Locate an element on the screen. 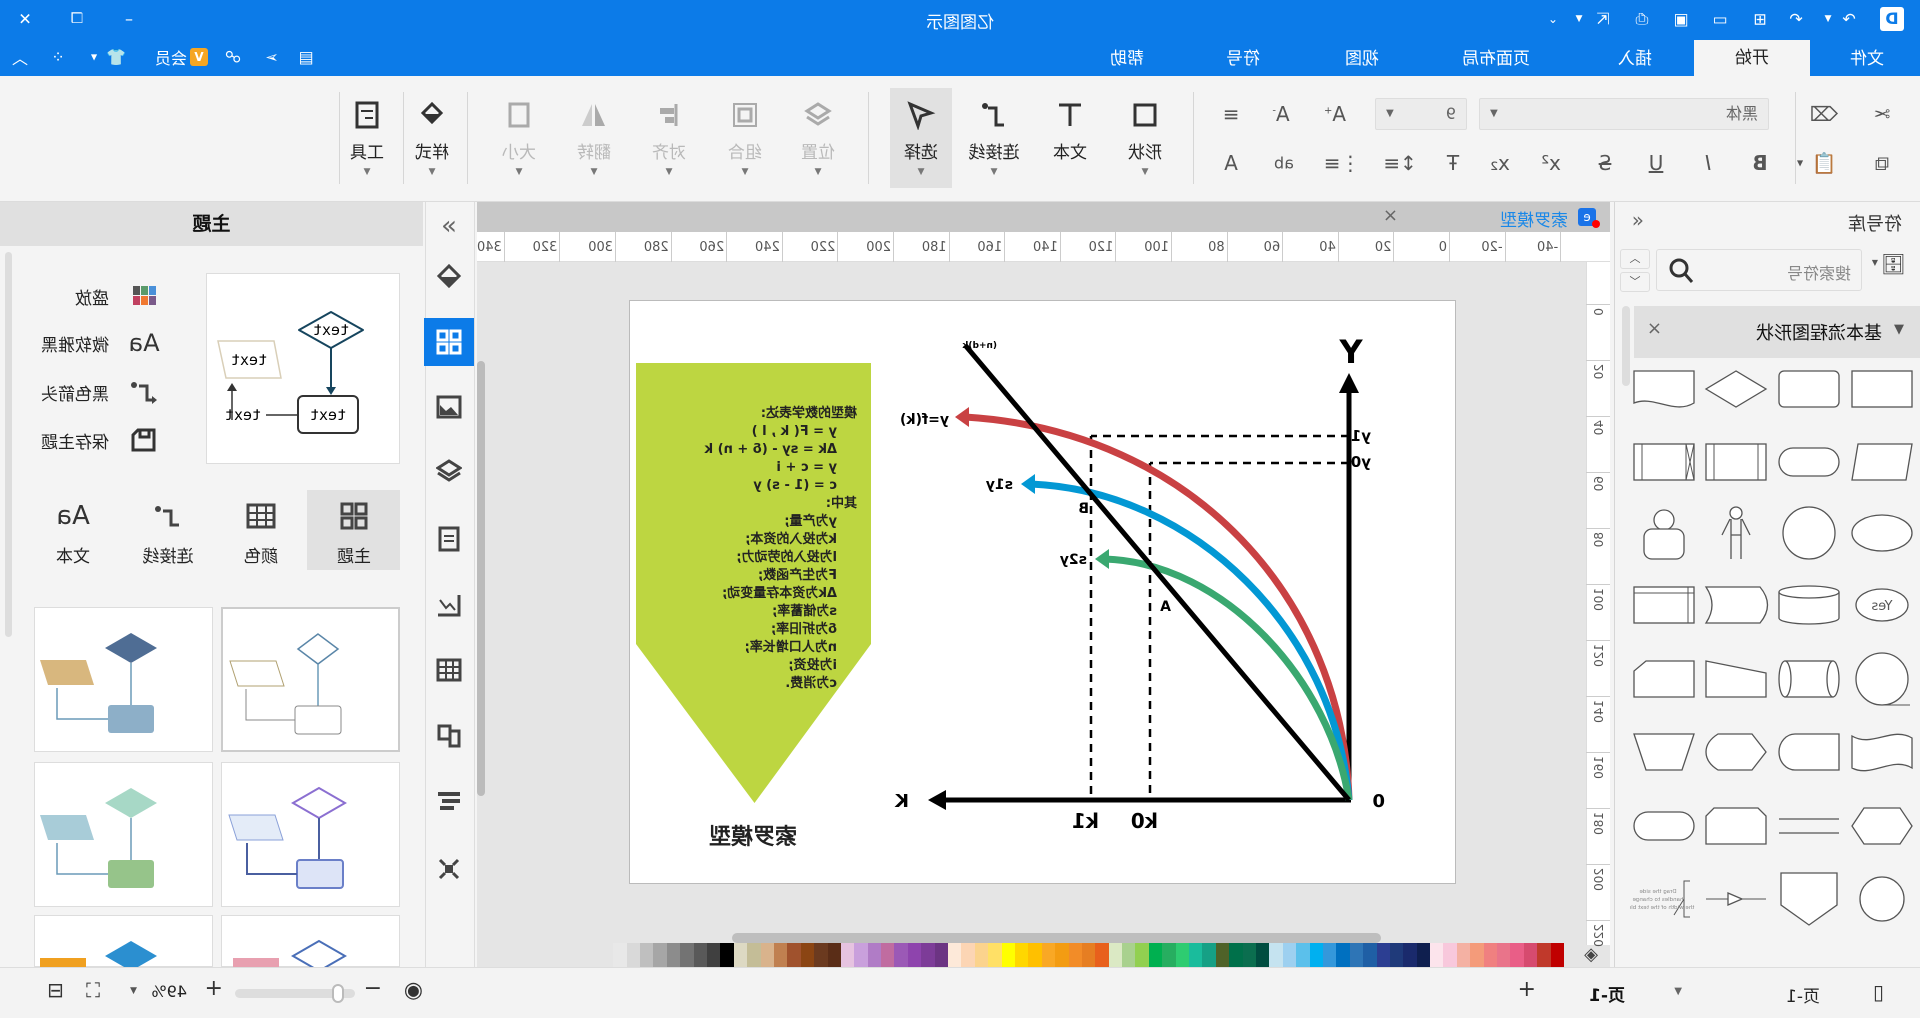 Image resolution: width=1920 pixels, height=1018 pixels. shape-bust is located at coordinates (1664, 534).